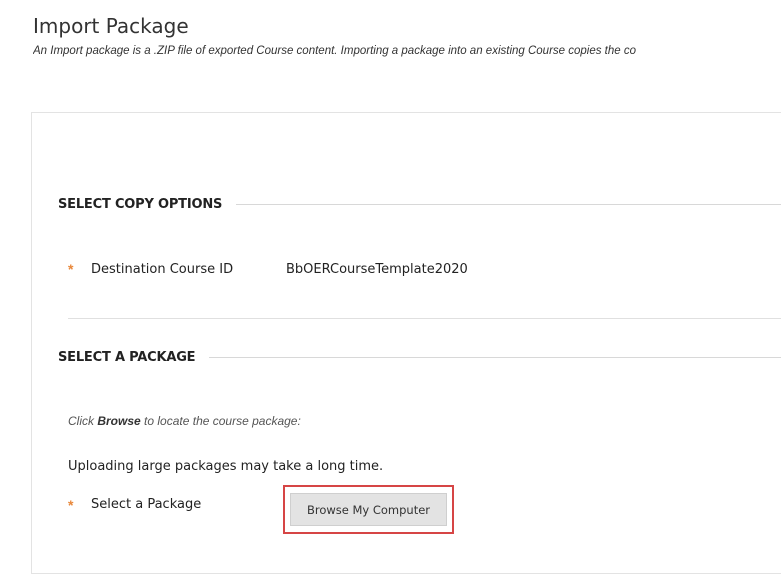  I want to click on destination-course-label: Destination Course ID, so click(162, 269).